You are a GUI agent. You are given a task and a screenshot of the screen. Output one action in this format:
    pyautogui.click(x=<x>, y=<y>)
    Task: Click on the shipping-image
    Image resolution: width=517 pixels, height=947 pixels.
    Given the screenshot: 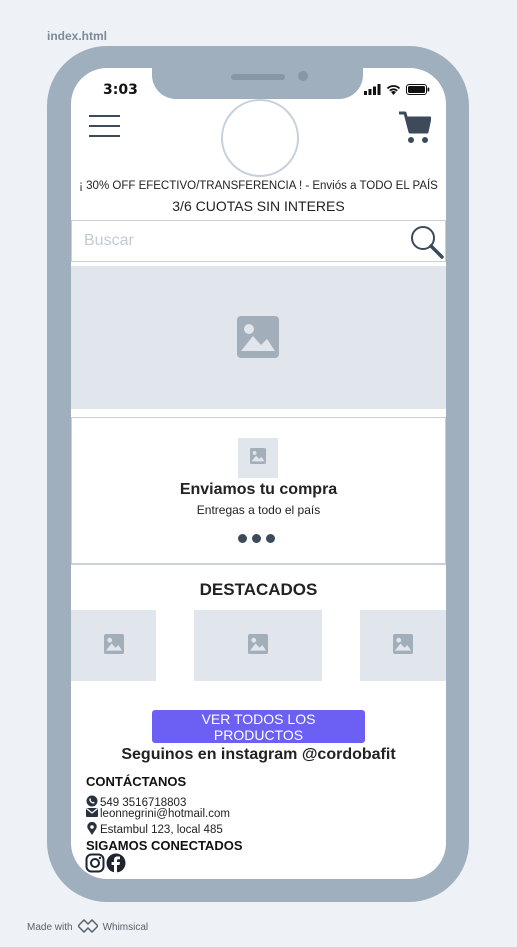 What is the action you would take?
    pyautogui.click(x=258, y=458)
    